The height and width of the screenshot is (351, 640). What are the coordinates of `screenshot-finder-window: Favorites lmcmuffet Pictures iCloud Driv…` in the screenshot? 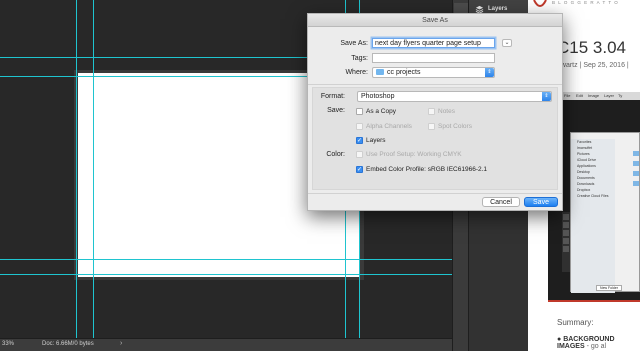 It's located at (605, 212).